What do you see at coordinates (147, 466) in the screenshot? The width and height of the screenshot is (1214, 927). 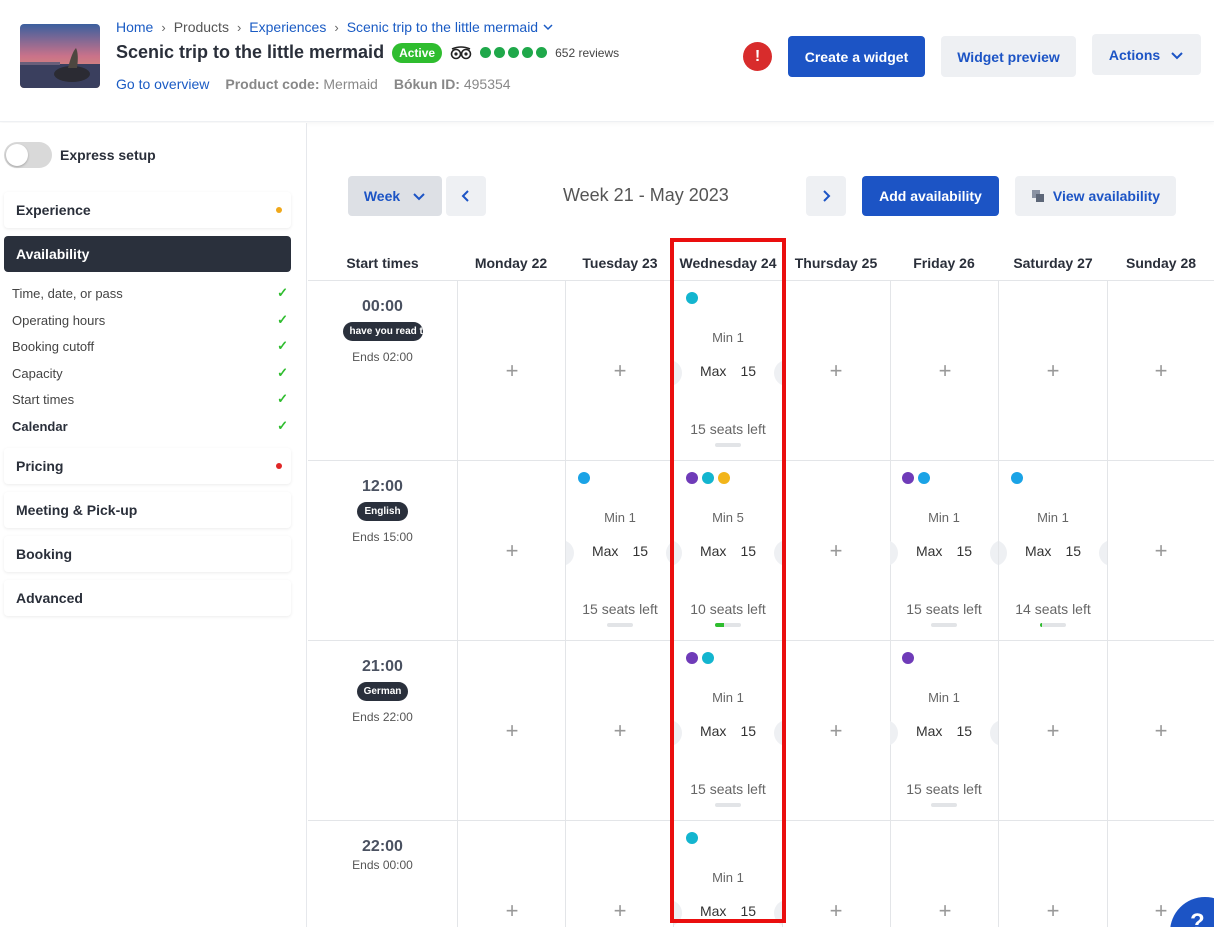 I see `sidebar-item-pricing: Pricing` at bounding box center [147, 466].